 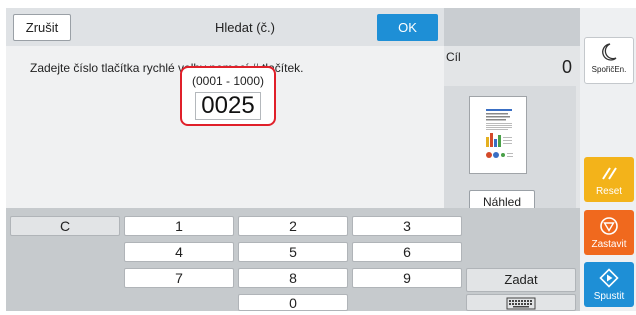 I want to click on keyboard-icon, so click(x=521, y=303).